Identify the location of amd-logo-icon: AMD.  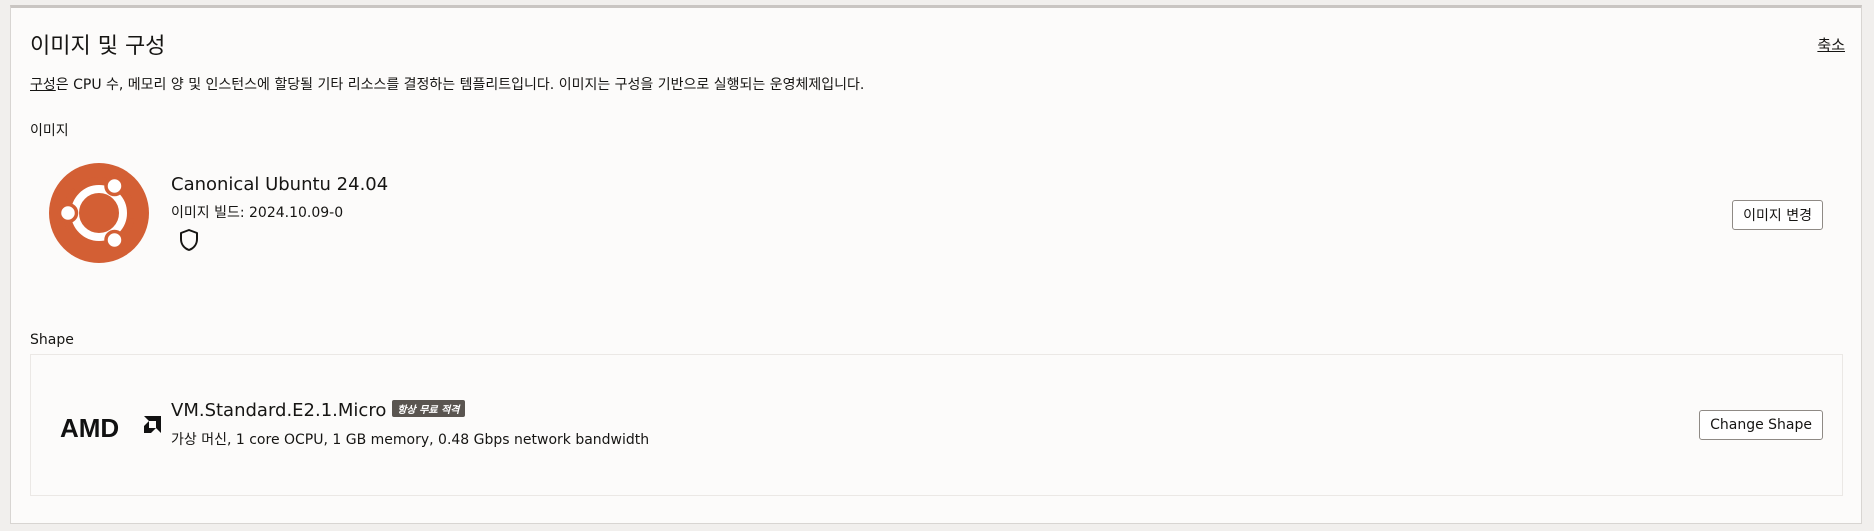
(110, 427).